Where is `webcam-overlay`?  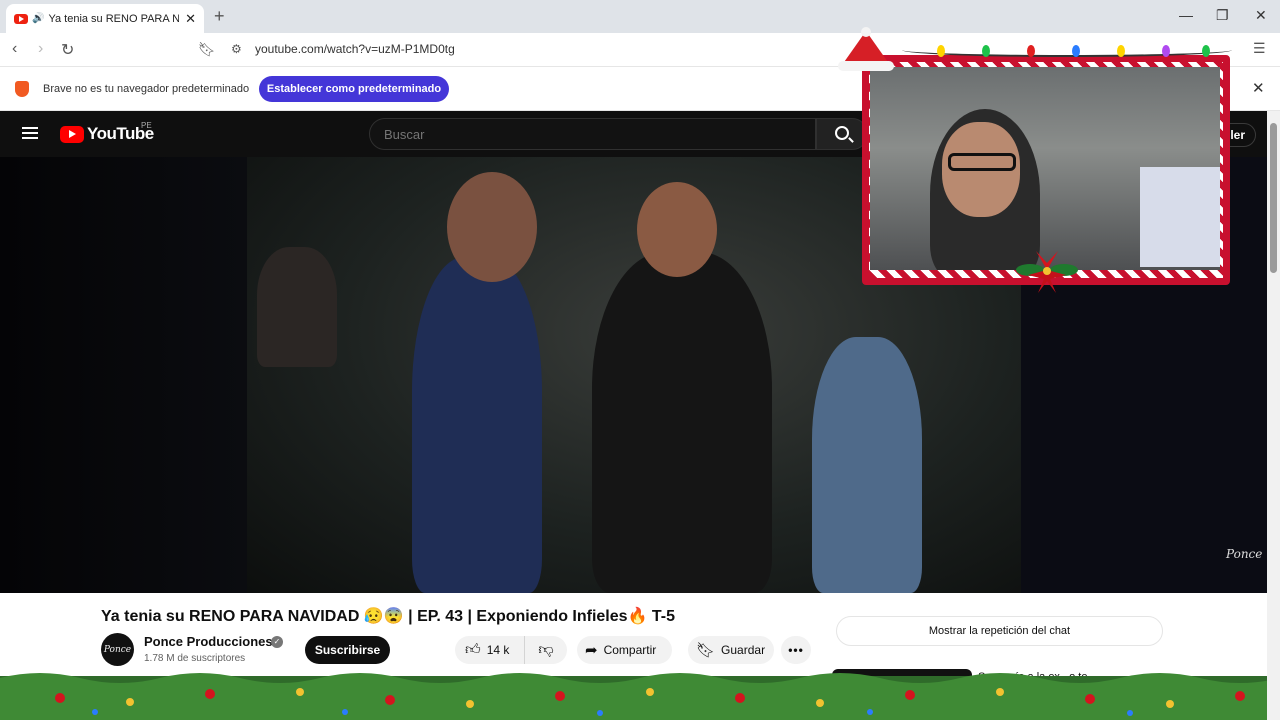
webcam-overlay is located at coordinates (1035, 160).